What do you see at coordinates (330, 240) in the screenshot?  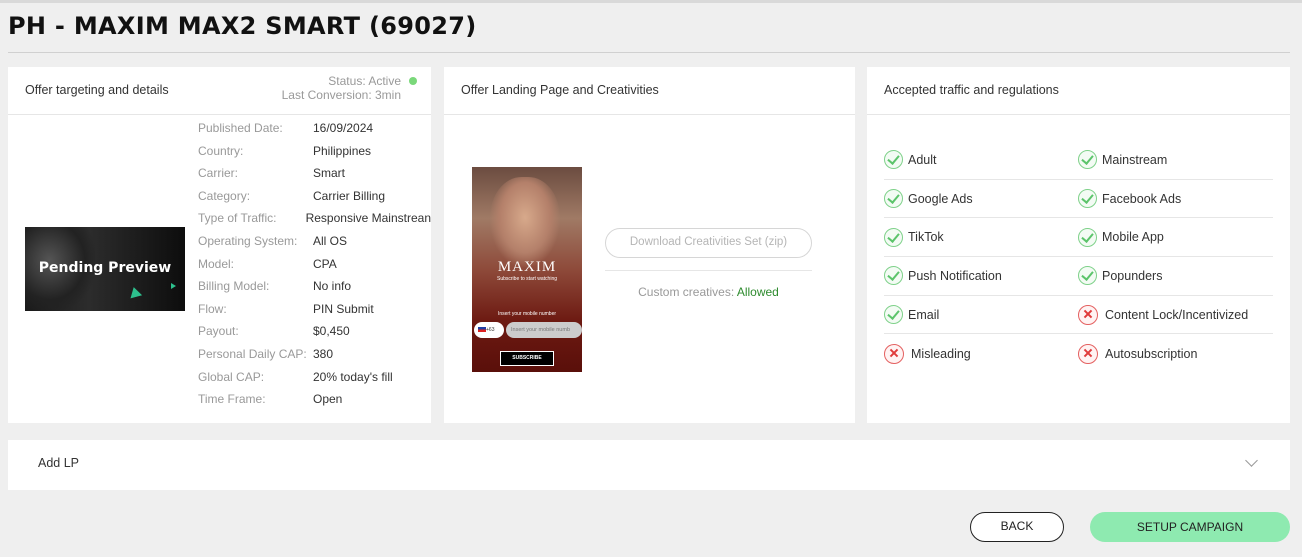 I see `detail-value: All OS` at bounding box center [330, 240].